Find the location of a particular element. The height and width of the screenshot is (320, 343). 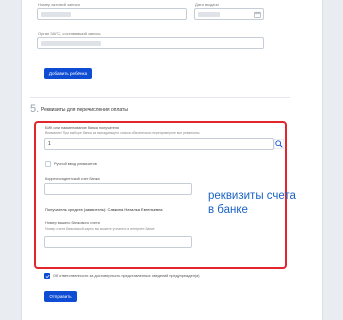

corr-account-label: Корреспондентский счет банка is located at coordinates (72, 179).